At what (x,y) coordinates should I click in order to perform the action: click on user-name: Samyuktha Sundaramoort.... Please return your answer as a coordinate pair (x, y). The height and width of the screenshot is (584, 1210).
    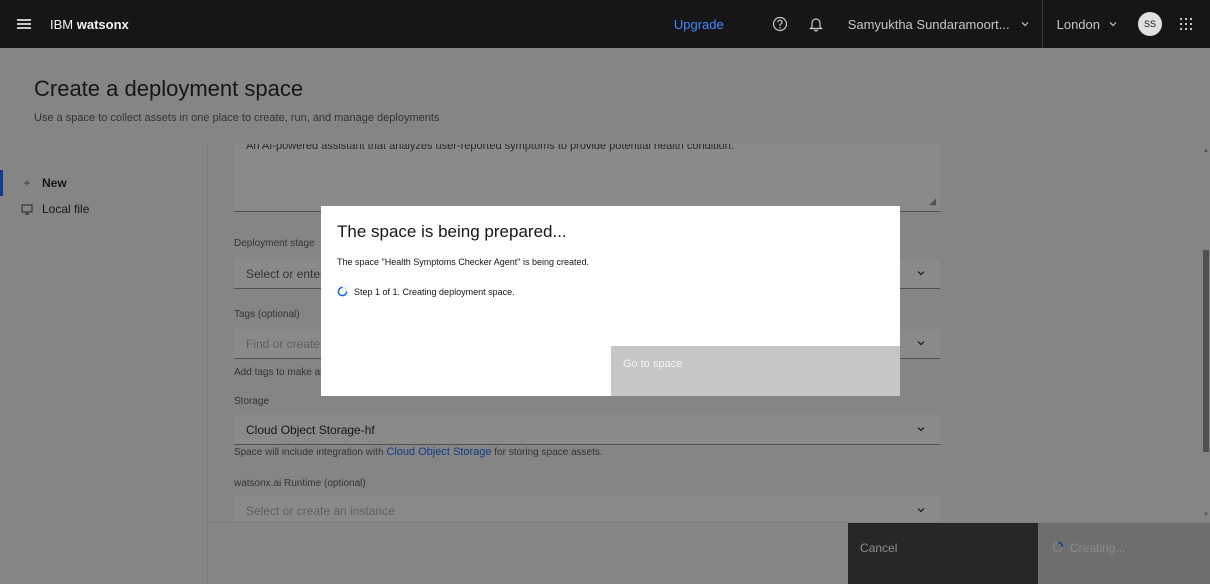
    Looking at the image, I should click on (928, 24).